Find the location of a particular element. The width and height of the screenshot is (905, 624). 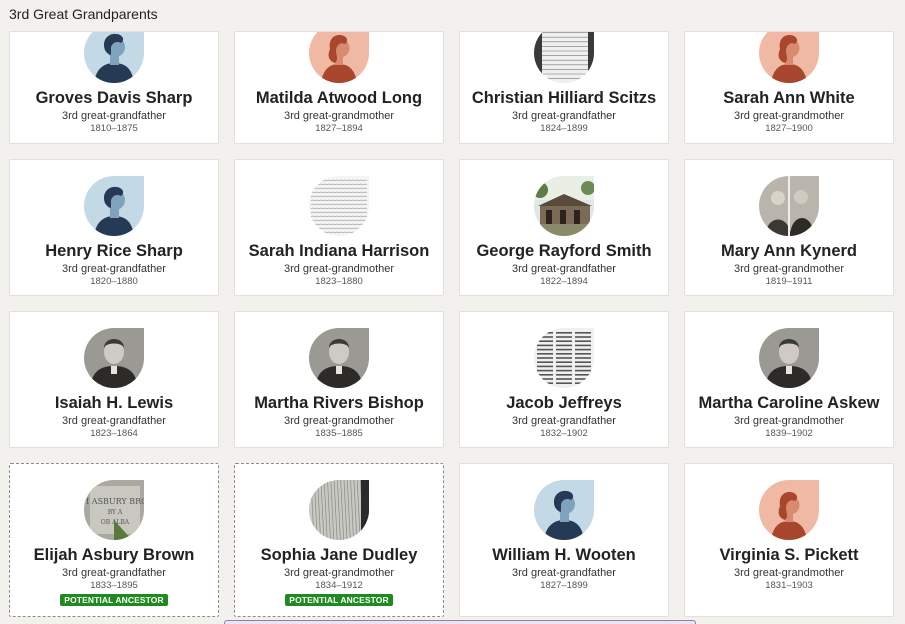

person-name: Matilda Atwood Long is located at coordinates (339, 98).